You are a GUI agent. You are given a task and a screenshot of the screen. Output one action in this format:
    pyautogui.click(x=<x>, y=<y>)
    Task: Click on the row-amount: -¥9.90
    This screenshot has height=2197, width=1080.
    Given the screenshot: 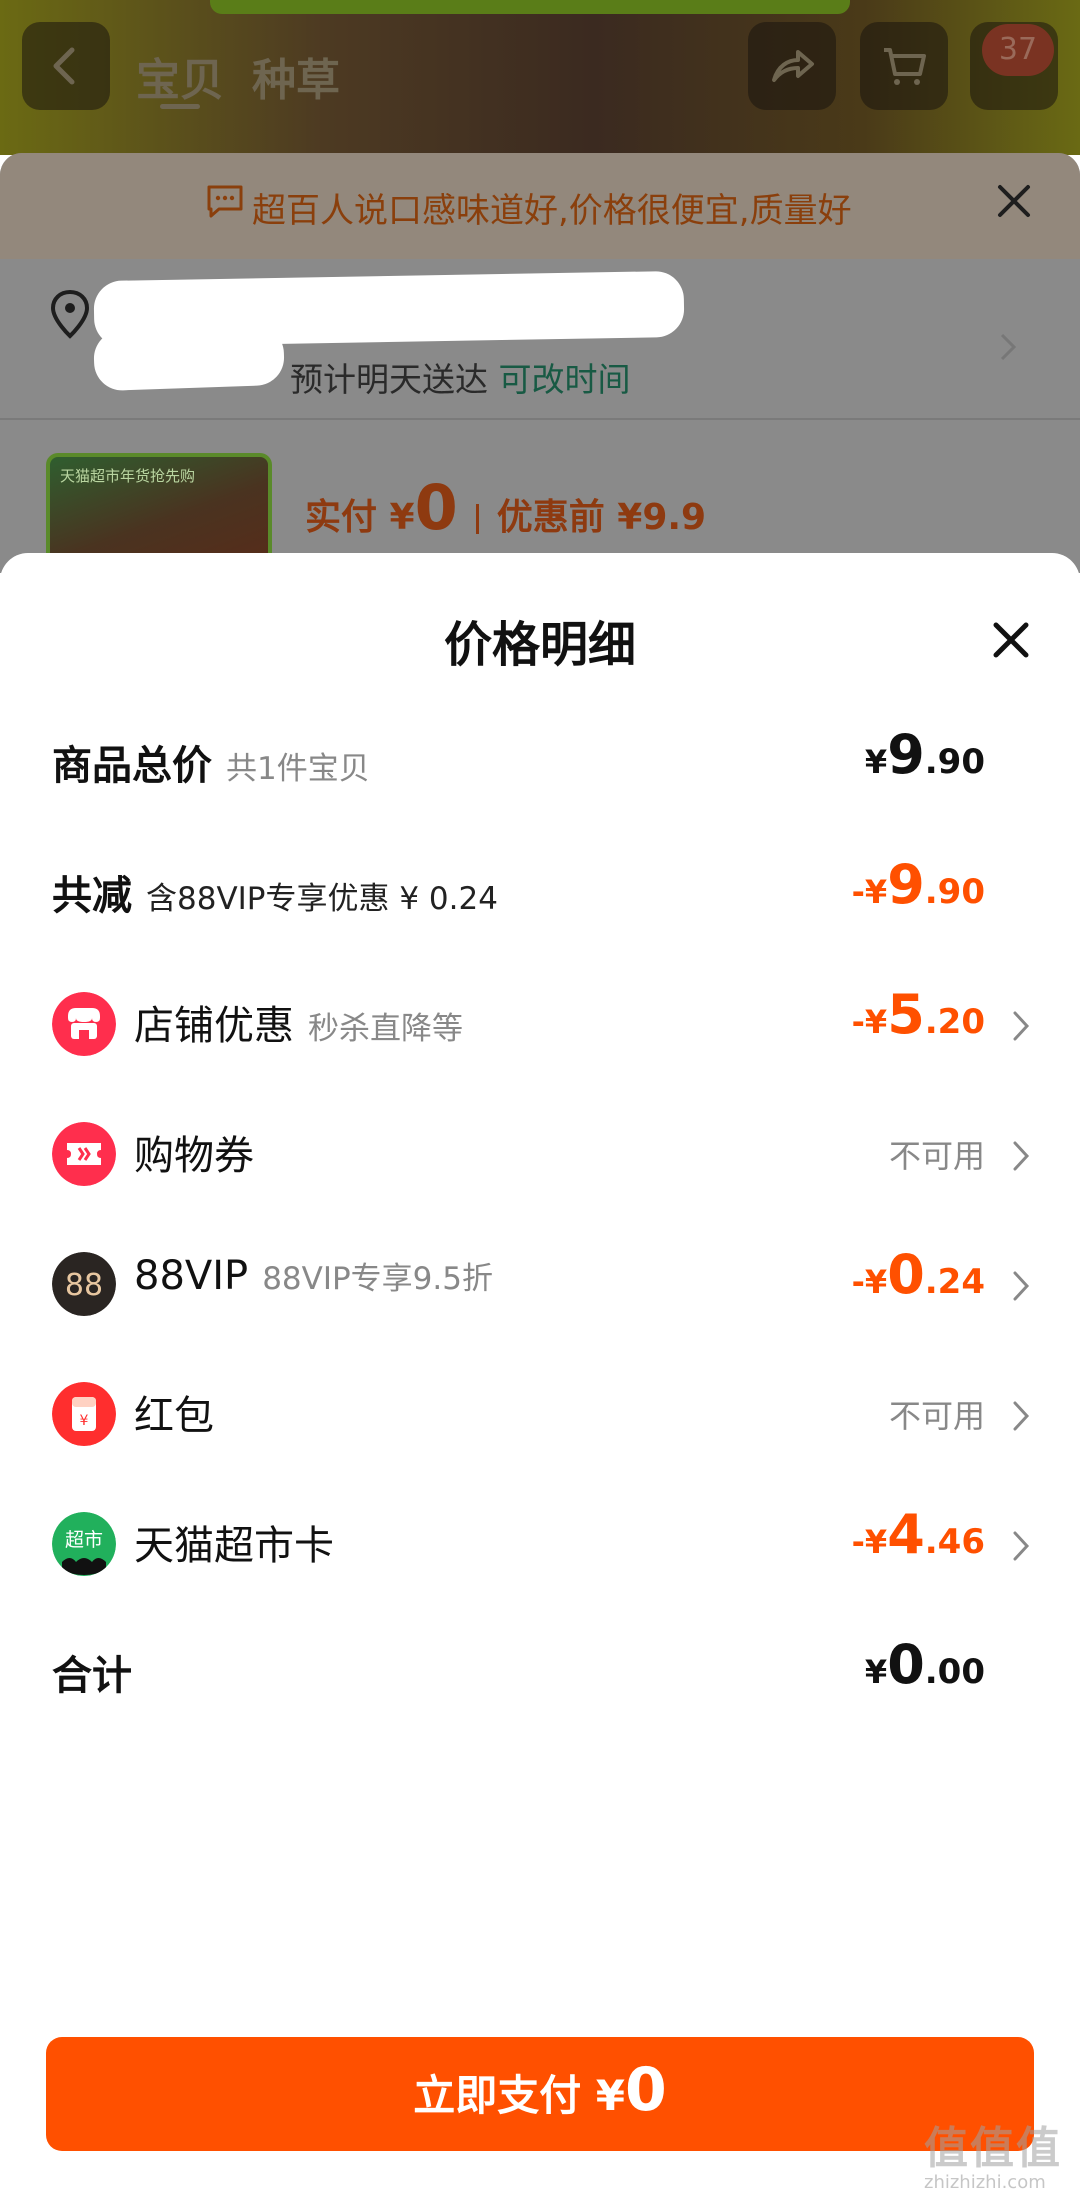 What is the action you would take?
    pyautogui.click(x=918, y=884)
    